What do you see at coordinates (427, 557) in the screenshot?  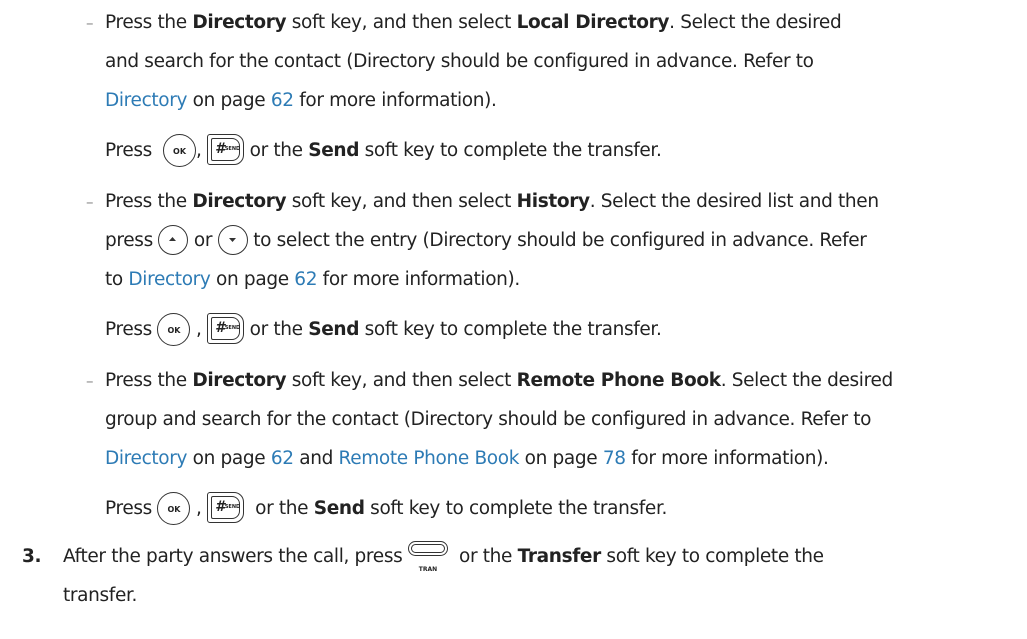 I see `tran-key-icon: TRAN` at bounding box center [427, 557].